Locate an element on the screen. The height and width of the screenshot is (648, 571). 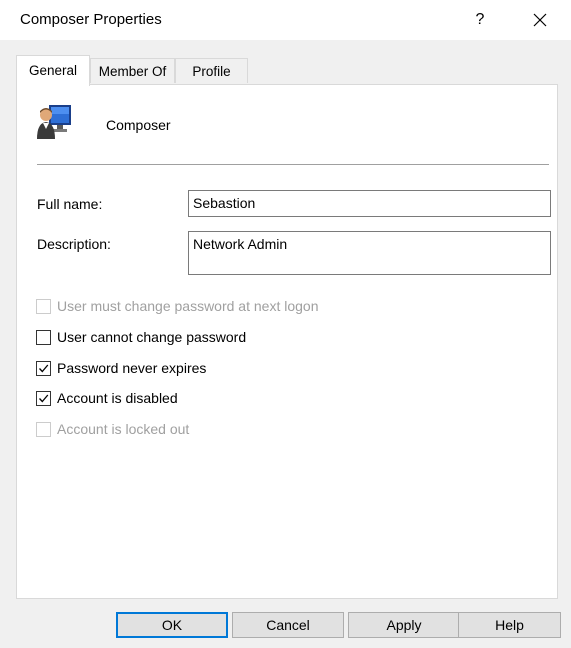
close-icon is located at coordinates (540, 20).